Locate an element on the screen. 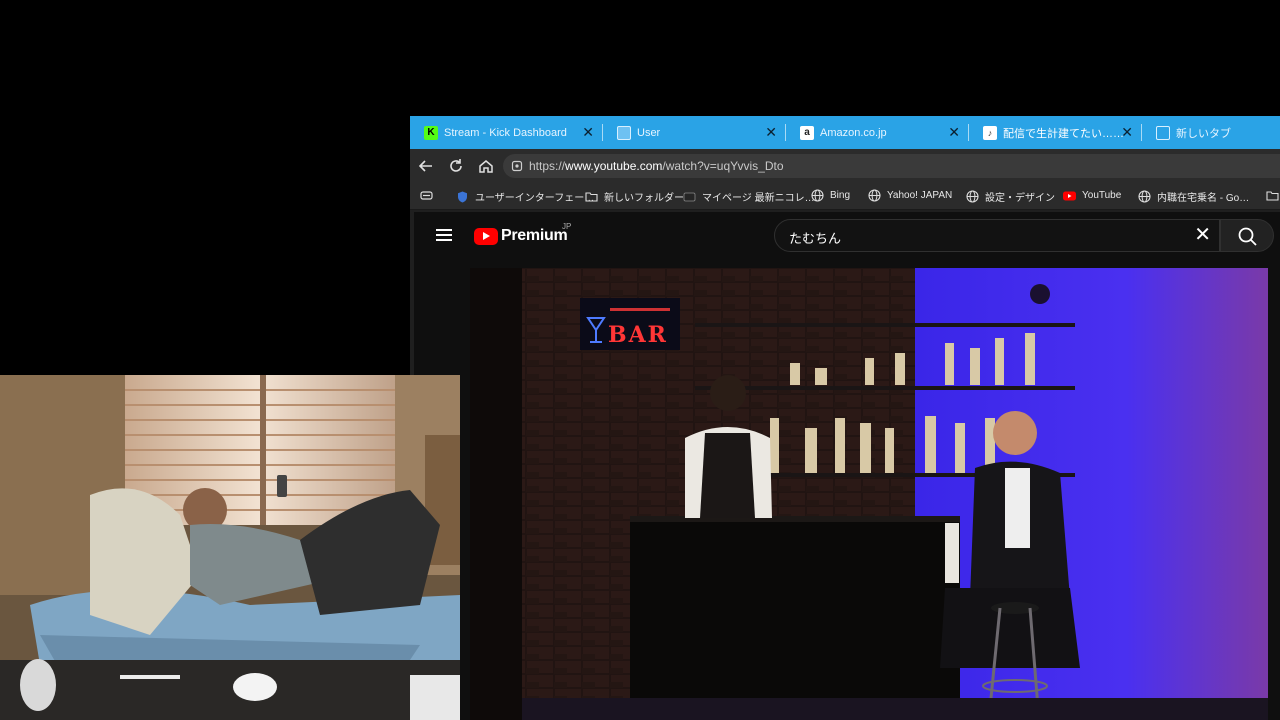  back-button is located at coordinates (426, 166).